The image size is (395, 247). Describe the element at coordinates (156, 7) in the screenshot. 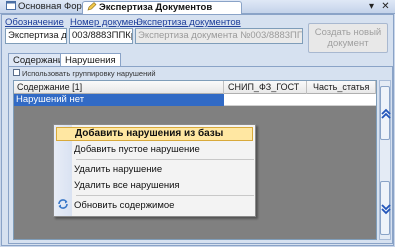

I see `tab-expertise-label: Экспертиза Документов` at that location.